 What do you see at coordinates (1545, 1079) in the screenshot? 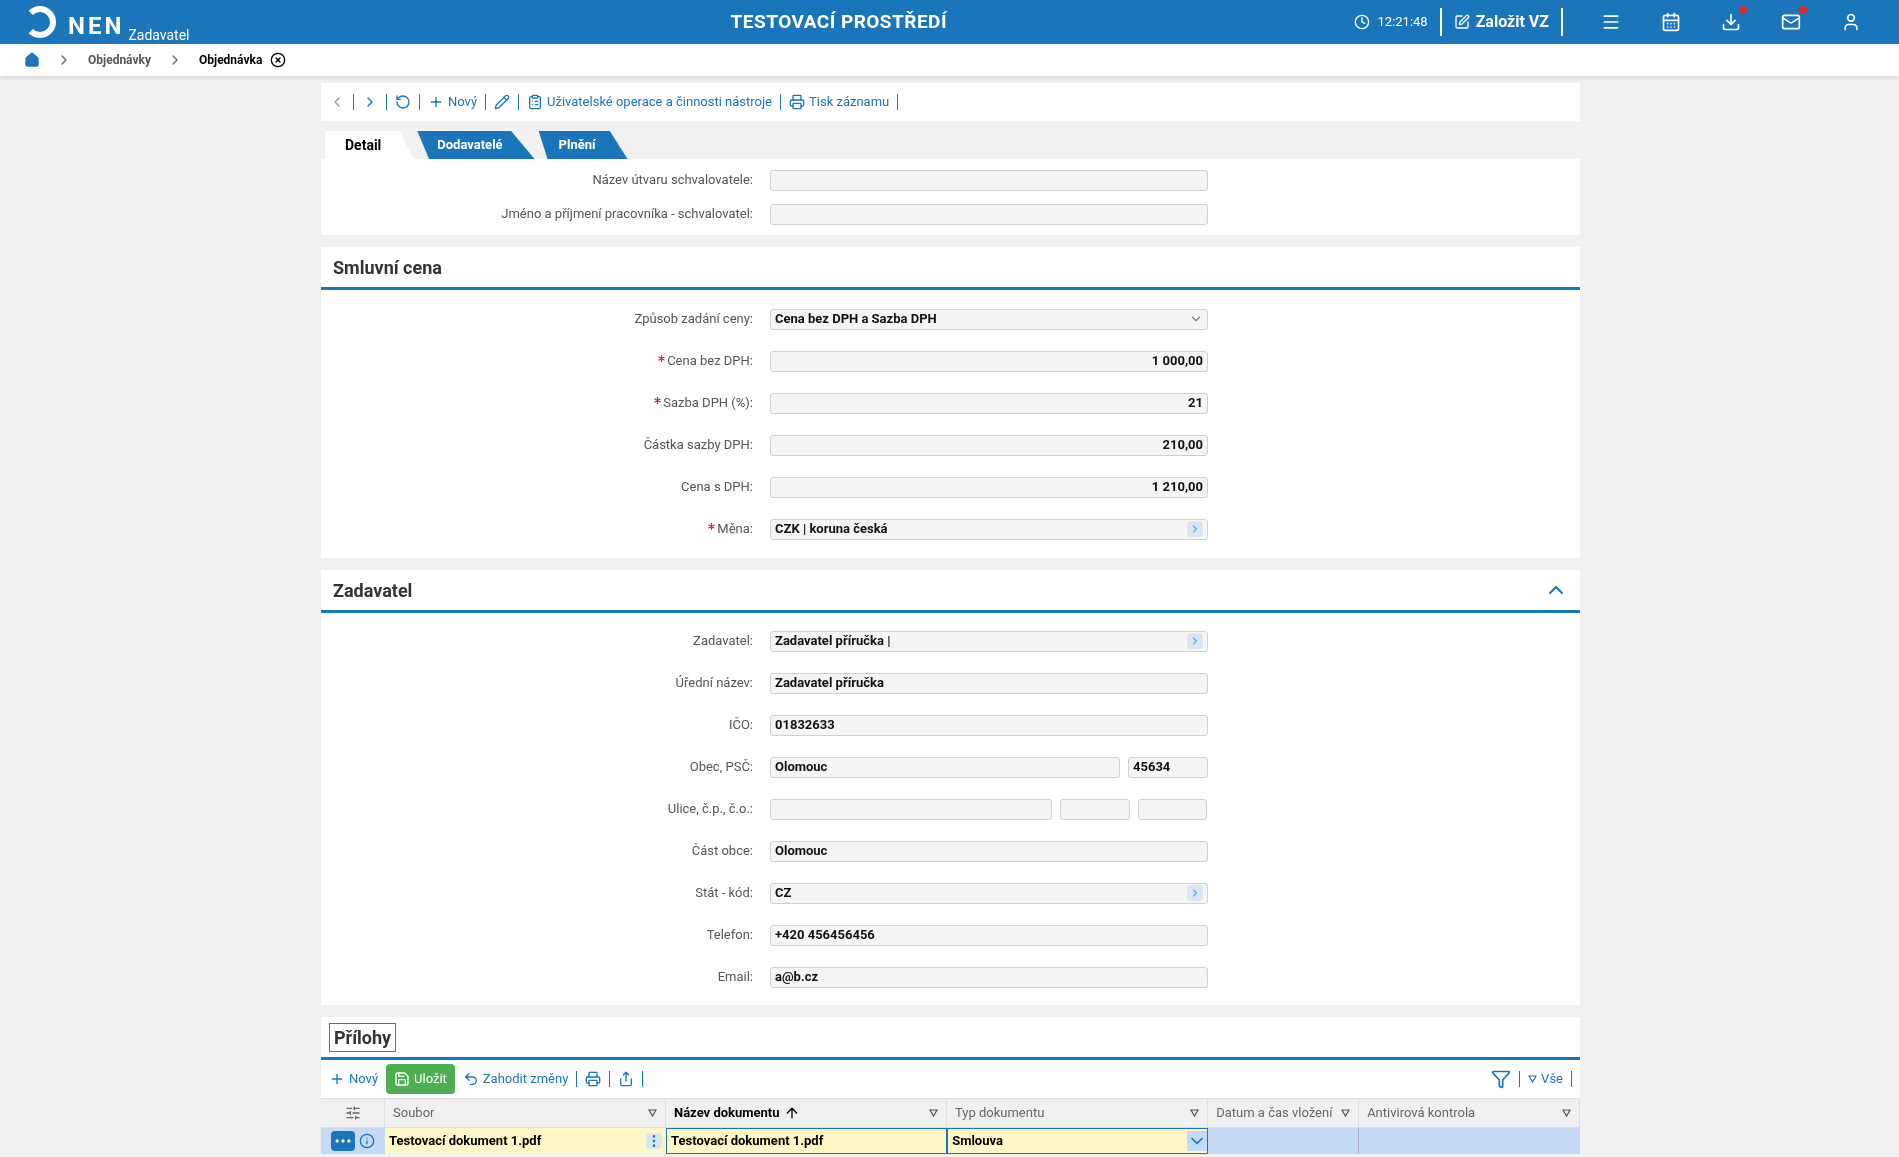
I see `filter-all-button: Vše` at bounding box center [1545, 1079].